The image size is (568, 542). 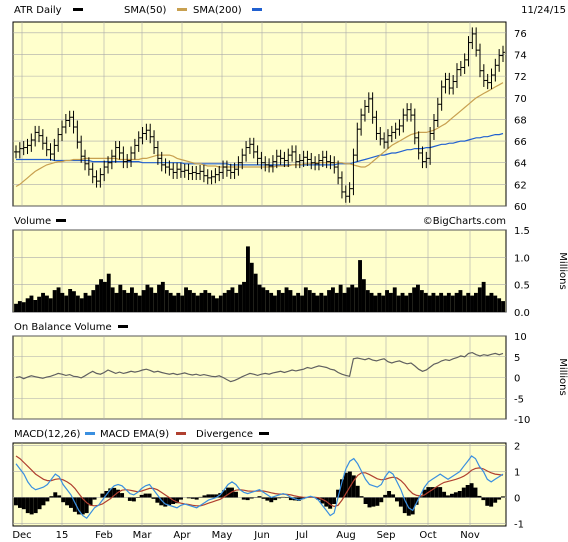 What do you see at coordinates (257, 9) in the screenshot?
I see `price-legend-sma200-swatch` at bounding box center [257, 9].